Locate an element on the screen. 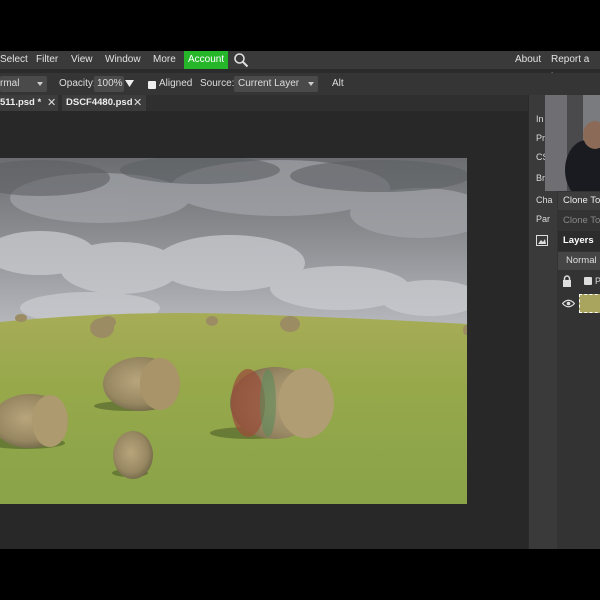 This screenshot has width=600, height=600. layer-blend-select: Normal is located at coordinates (579, 261).